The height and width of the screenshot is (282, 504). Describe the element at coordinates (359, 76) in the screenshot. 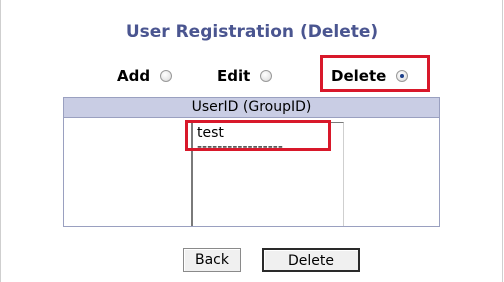

I see `mode-delete-label: Delete` at that location.